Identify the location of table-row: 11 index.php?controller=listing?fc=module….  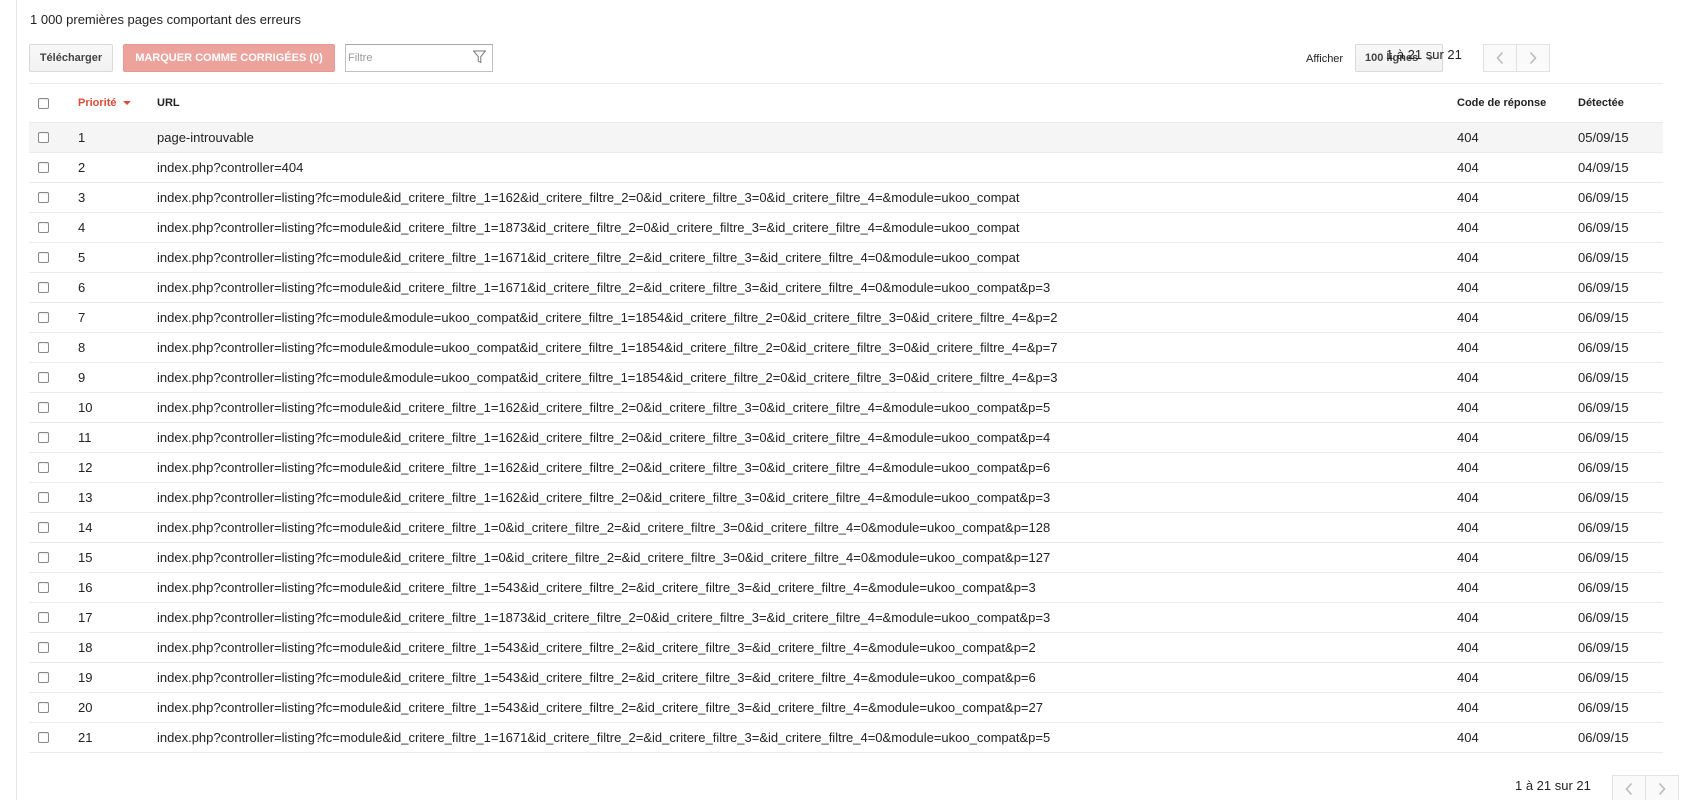
(846, 438).